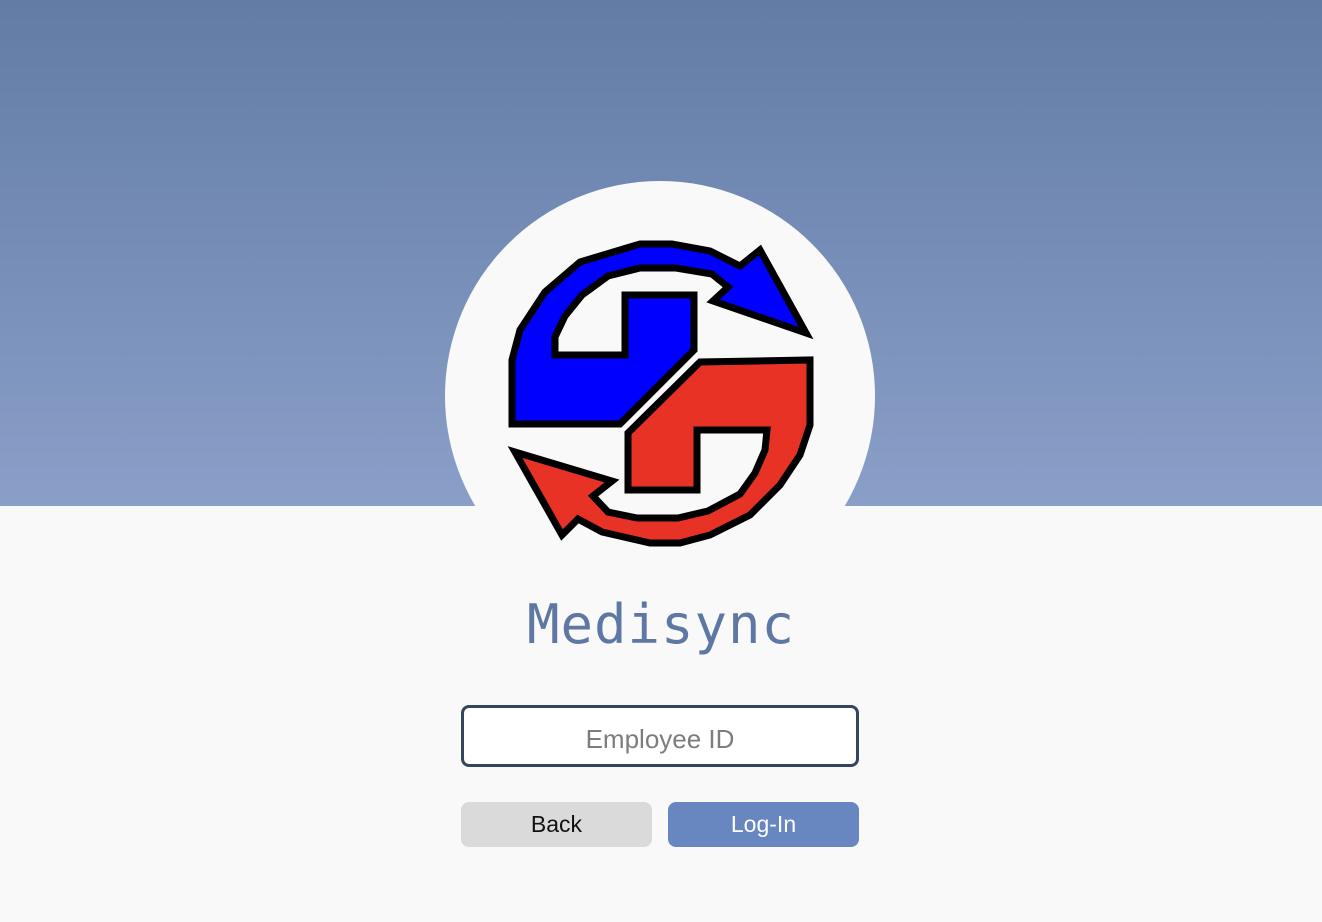  Describe the element at coordinates (763, 824) in the screenshot. I see `login-button: Log-In` at that location.